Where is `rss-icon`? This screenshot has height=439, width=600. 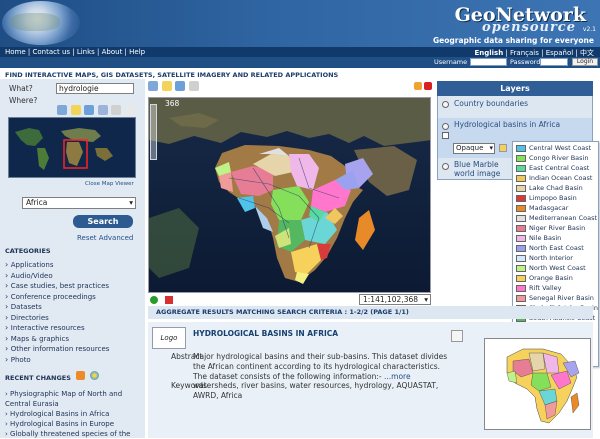 rss-icon is located at coordinates (80, 375).